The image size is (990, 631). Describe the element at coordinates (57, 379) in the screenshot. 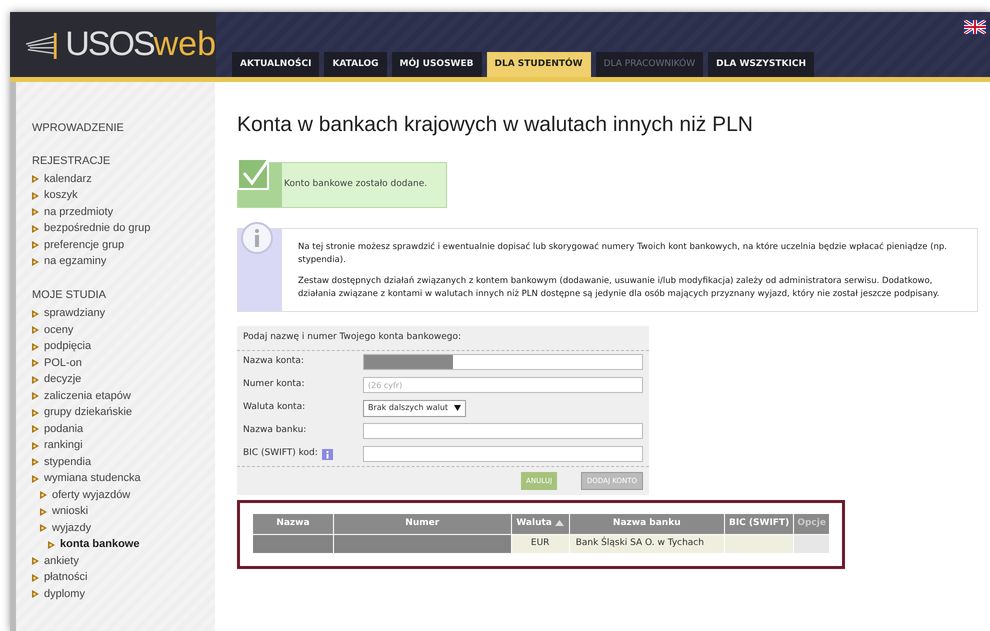

I see `sidebar-item: decyzje` at that location.